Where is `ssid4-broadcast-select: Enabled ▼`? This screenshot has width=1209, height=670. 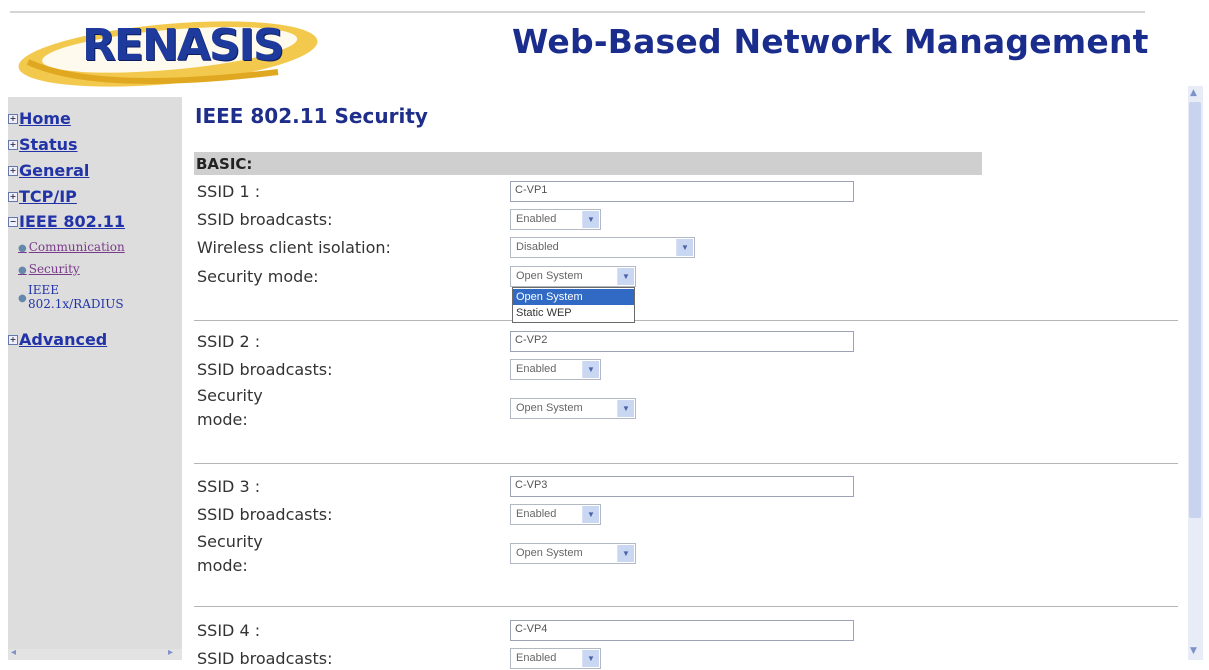
ssid4-broadcast-select: Enabled ▼ is located at coordinates (555, 658).